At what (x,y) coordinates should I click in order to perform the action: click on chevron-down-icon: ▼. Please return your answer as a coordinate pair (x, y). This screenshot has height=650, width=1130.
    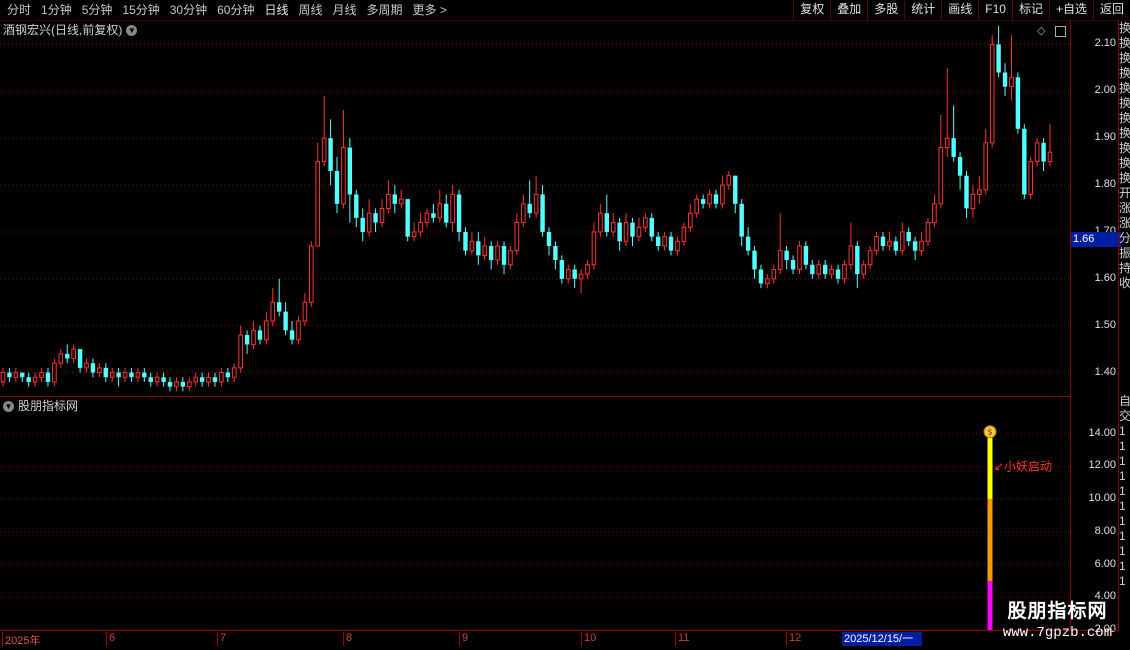
    Looking at the image, I should click on (8, 407).